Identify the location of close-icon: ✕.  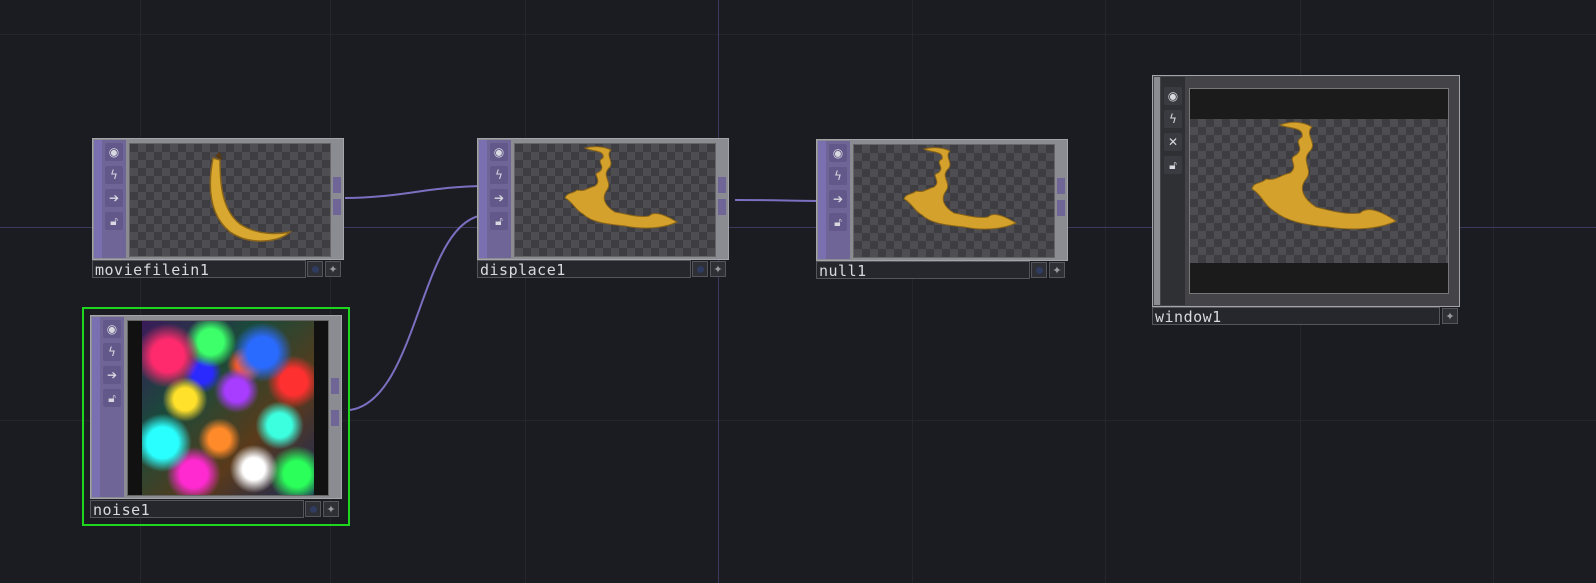
(1173, 142).